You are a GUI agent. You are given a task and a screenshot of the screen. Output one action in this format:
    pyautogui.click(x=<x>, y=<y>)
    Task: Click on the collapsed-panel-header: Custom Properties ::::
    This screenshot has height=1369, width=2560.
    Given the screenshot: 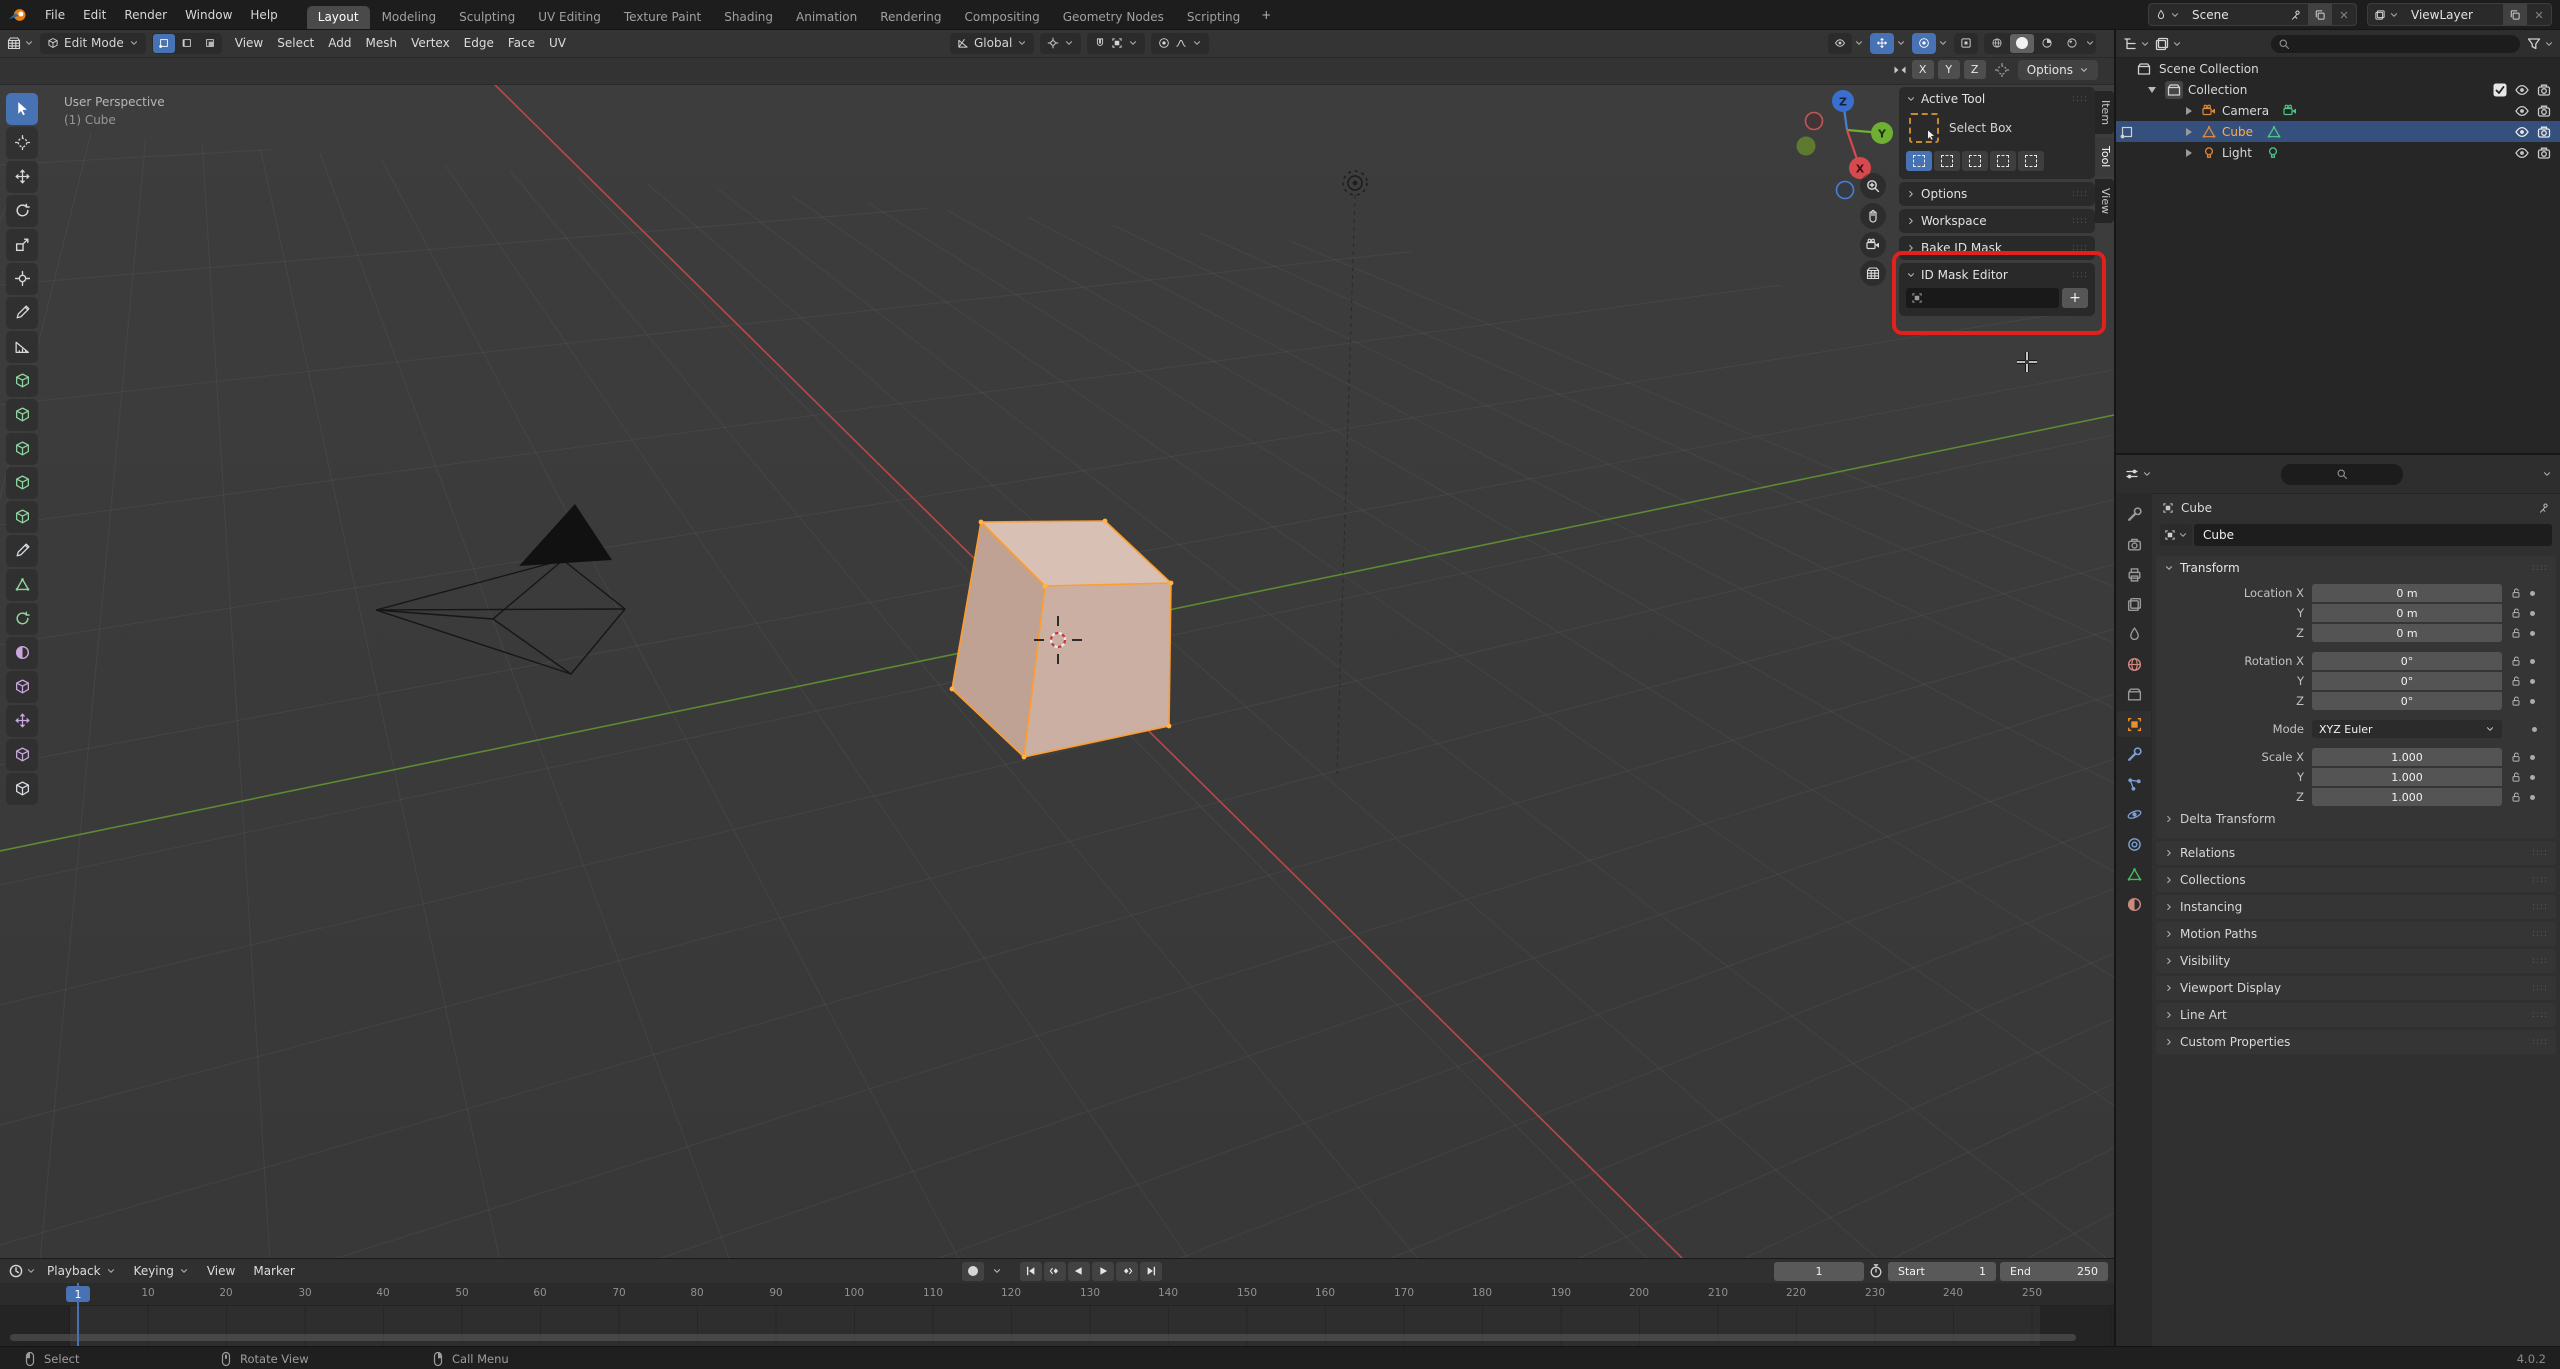 What is the action you would take?
    pyautogui.click(x=2356, y=1042)
    